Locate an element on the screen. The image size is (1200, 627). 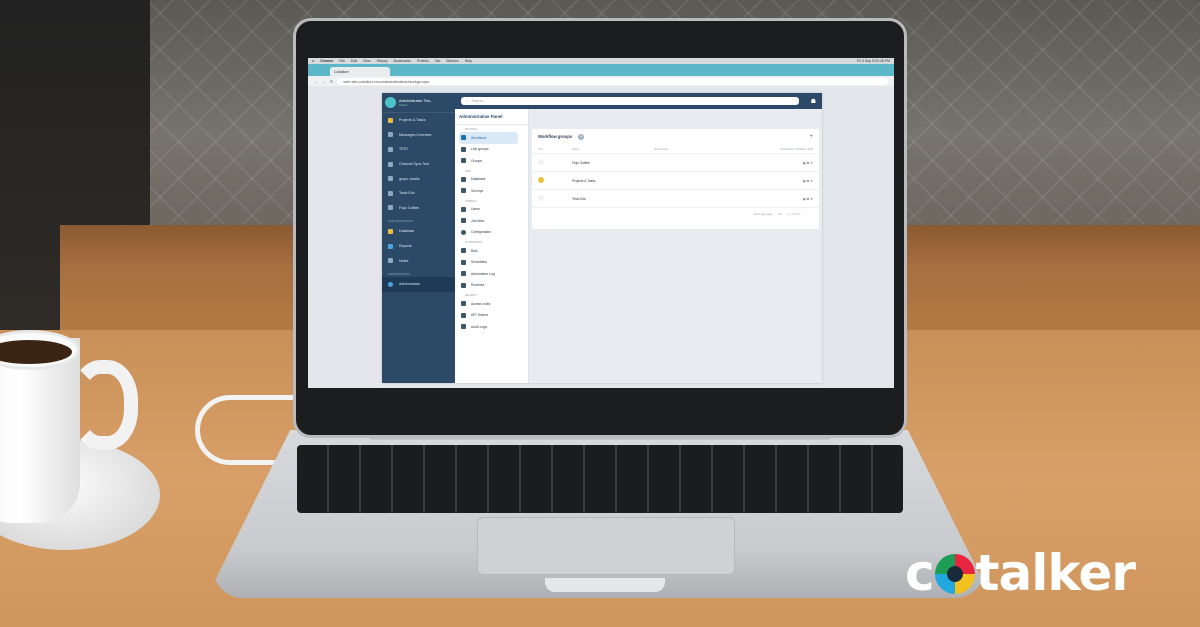
forward-icon: → is located at coordinates (324, 81).